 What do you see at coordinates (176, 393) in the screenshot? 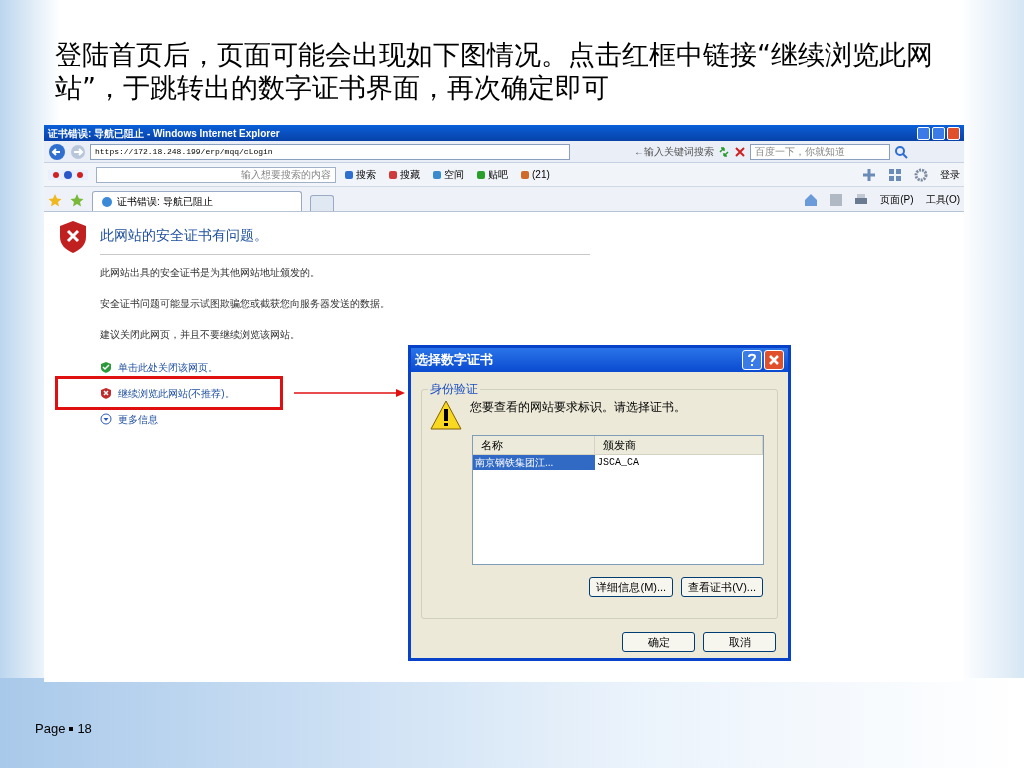
I see `link-text: 继续浏览此网站(不推荐)。` at bounding box center [176, 393].